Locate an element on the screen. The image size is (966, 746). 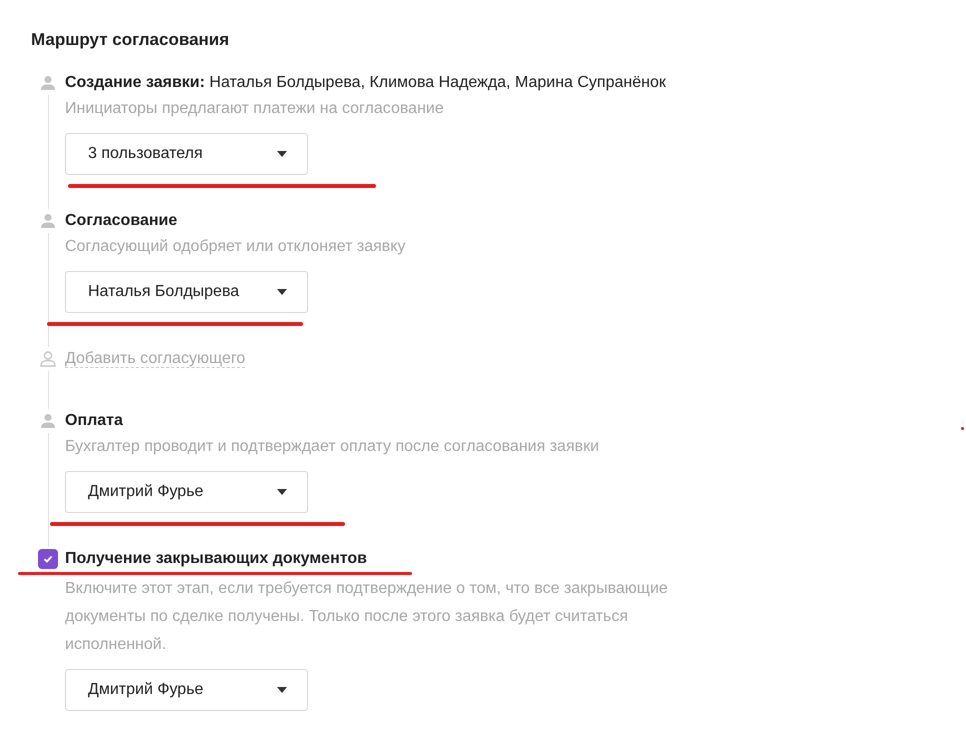
step-title: Согласование is located at coordinates (121, 221).